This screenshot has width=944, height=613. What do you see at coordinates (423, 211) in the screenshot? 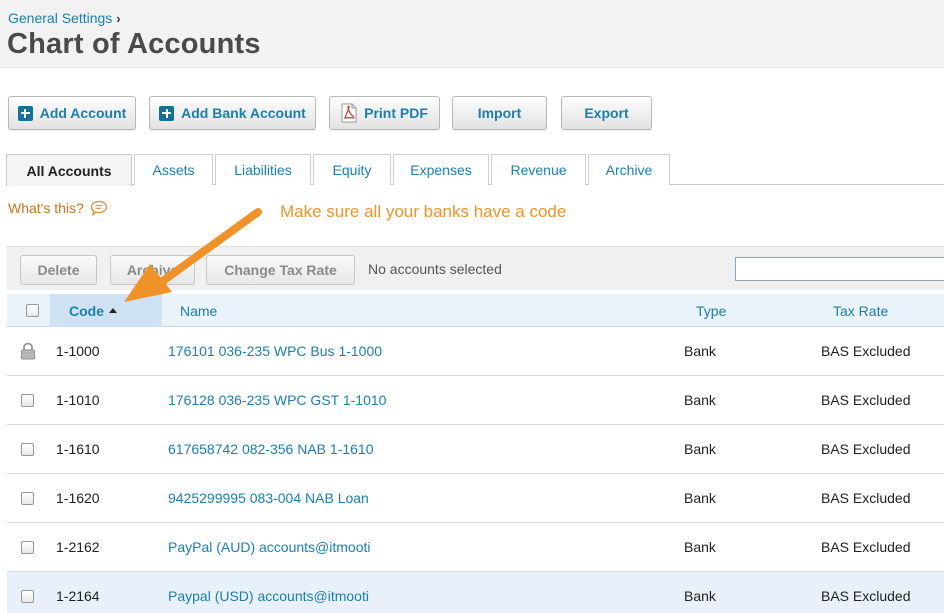
I see `annotation-text: Make sure all your banks have a code` at bounding box center [423, 211].